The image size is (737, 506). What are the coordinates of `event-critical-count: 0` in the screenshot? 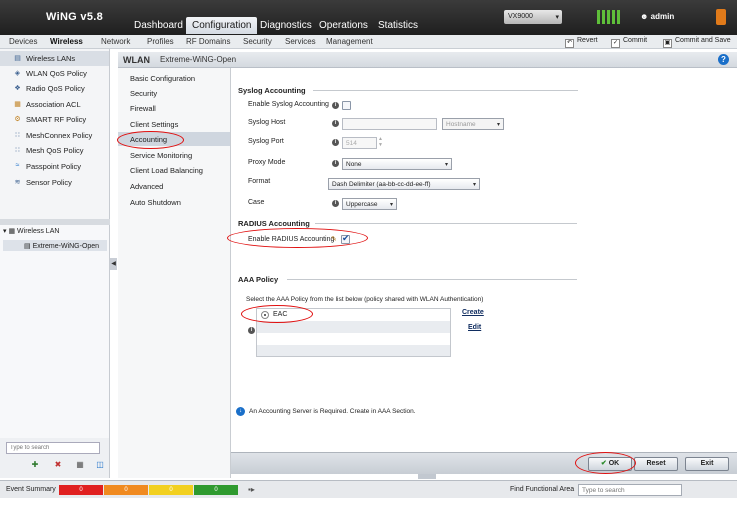 It's located at (81, 490).